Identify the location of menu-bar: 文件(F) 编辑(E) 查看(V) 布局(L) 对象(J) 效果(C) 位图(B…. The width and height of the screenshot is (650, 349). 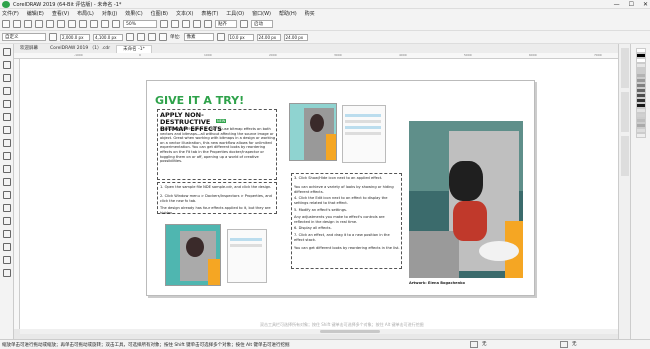
(325, 13).